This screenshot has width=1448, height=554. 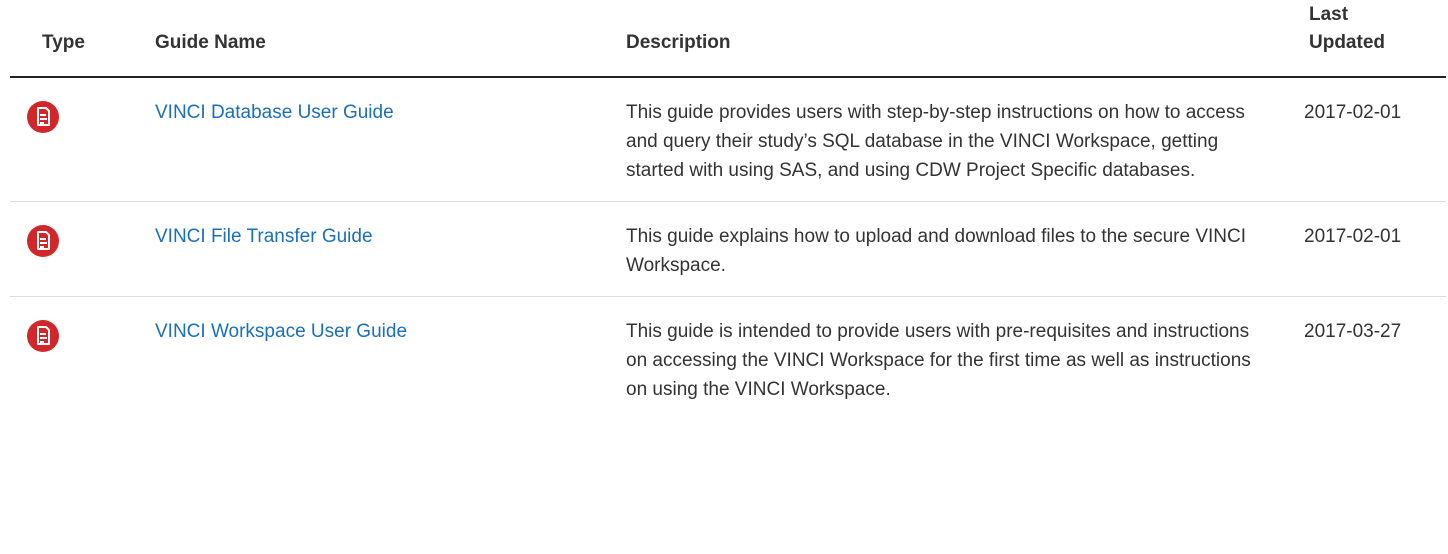 What do you see at coordinates (264, 236) in the screenshot?
I see `guide-link-vinci-file-transfer-guide: VINCI File Transfer Guide` at bounding box center [264, 236].